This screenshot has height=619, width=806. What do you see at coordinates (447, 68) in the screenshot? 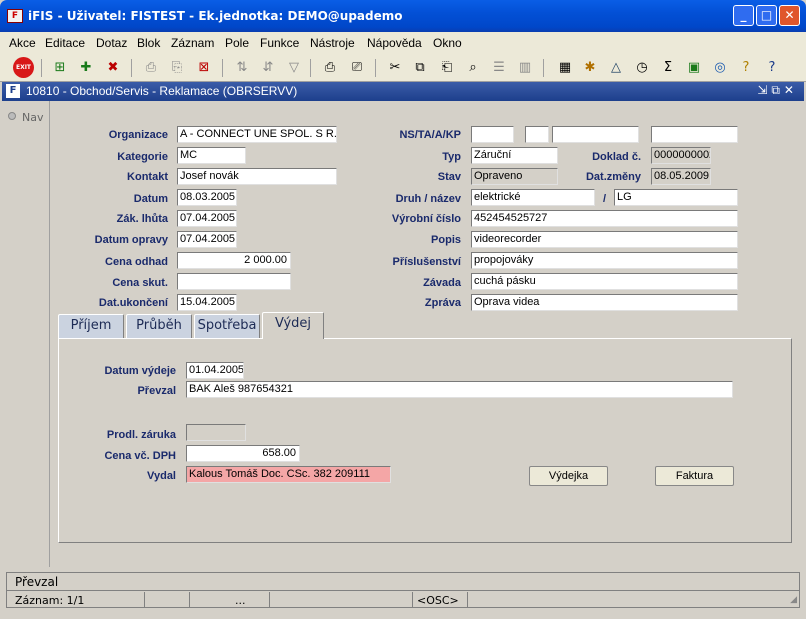
I see `paste-icon: ⎗` at bounding box center [447, 68].